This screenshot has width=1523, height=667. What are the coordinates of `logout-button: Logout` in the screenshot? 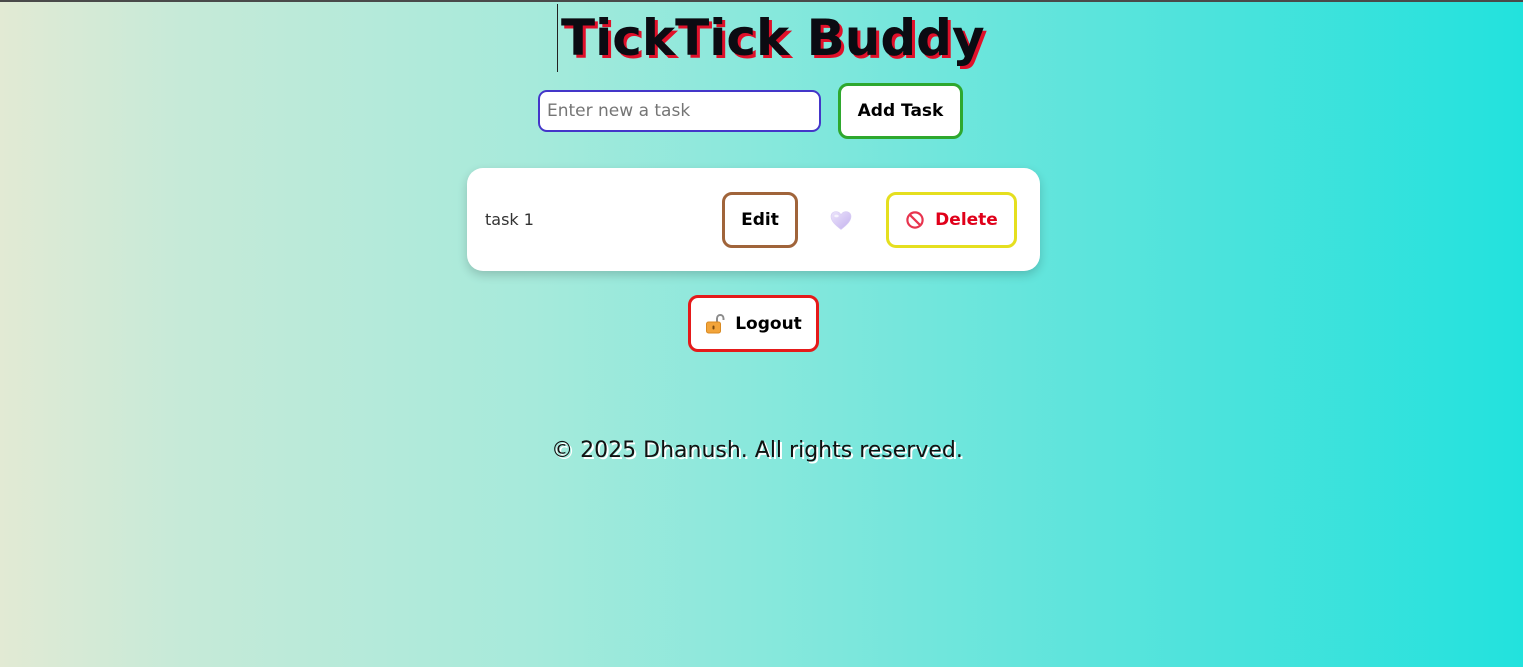 It's located at (753, 323).